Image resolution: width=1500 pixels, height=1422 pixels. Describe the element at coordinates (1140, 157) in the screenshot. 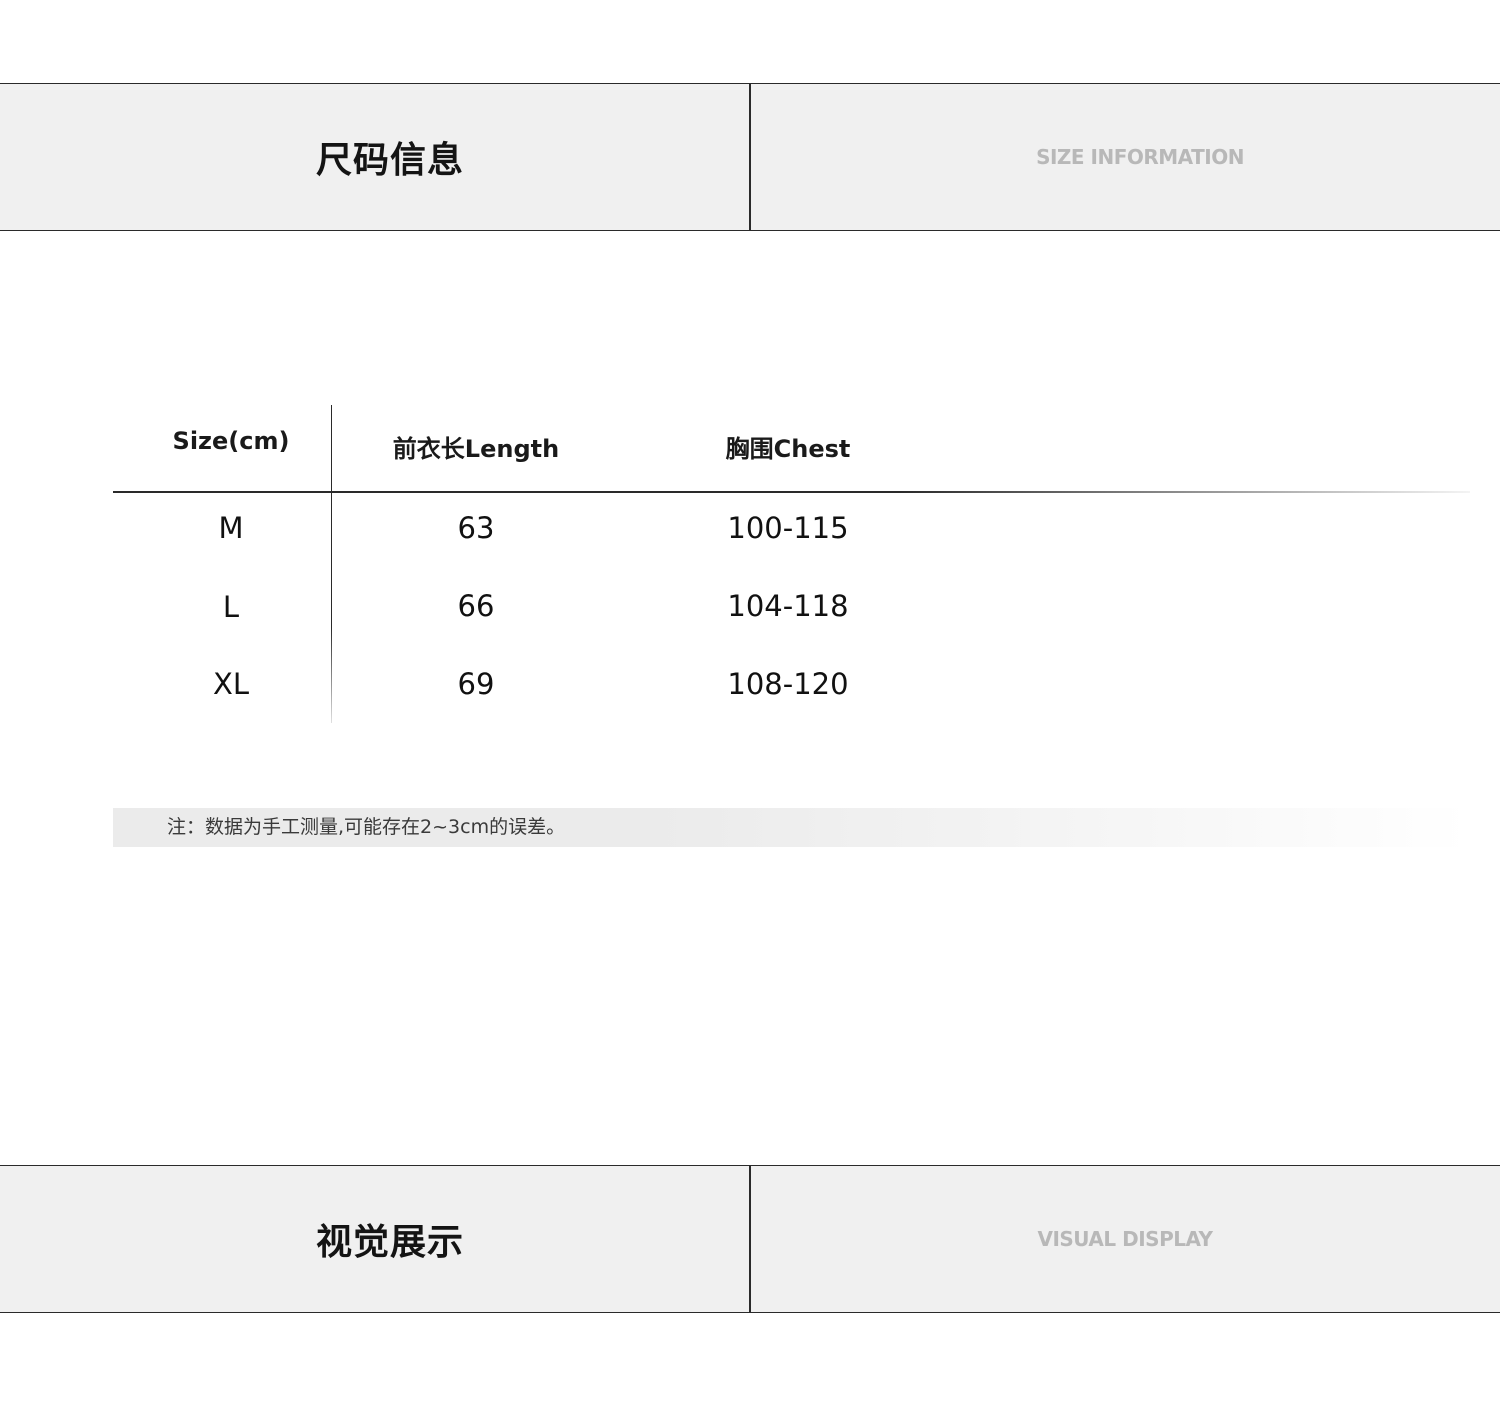

I see `size-info-subtitle: SIZE INFORMATION` at that location.